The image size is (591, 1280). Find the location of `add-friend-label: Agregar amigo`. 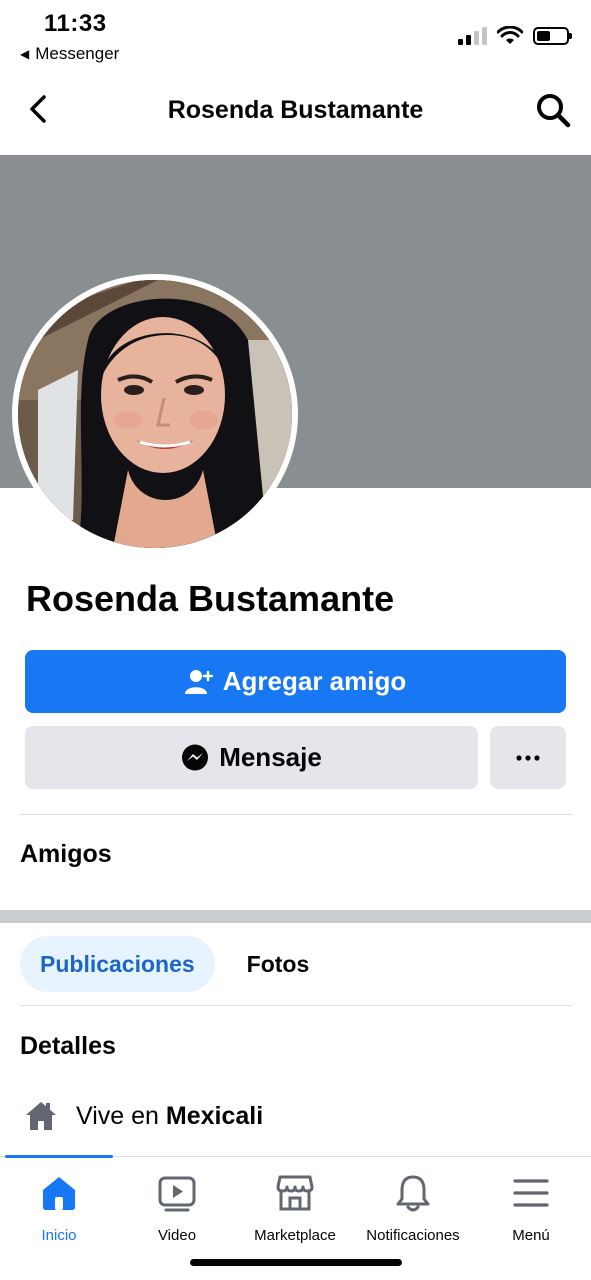

add-friend-label: Agregar amigo is located at coordinates (314, 681).